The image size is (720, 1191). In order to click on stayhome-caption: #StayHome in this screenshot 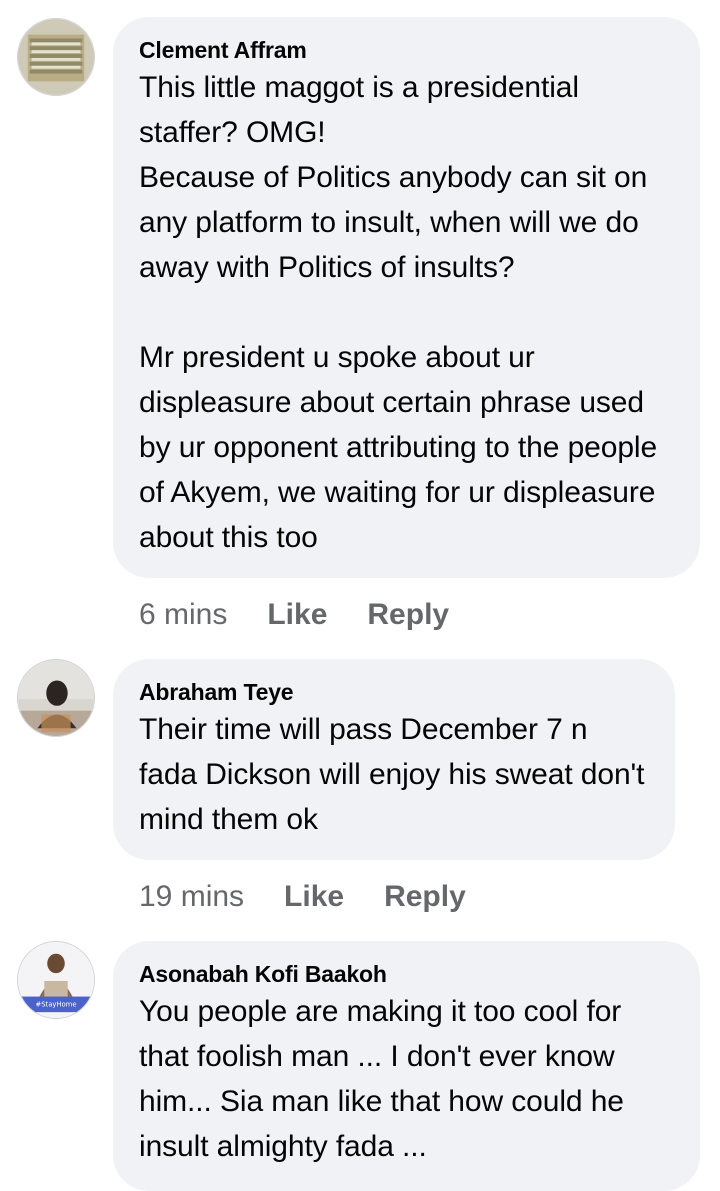, I will do `click(55, 1004)`.